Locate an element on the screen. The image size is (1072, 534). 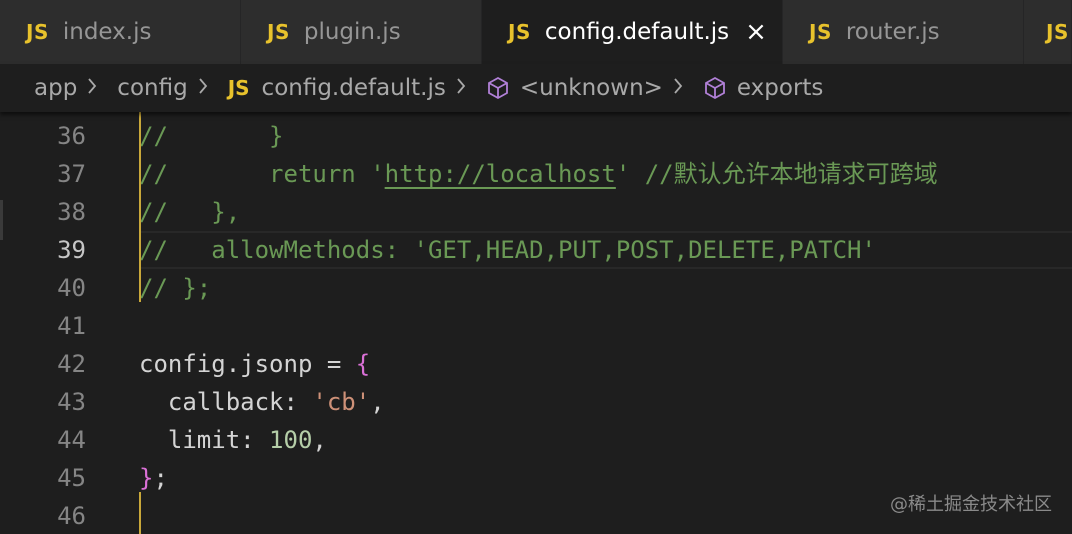
breadcrumb-exports: exports is located at coordinates (763, 88).